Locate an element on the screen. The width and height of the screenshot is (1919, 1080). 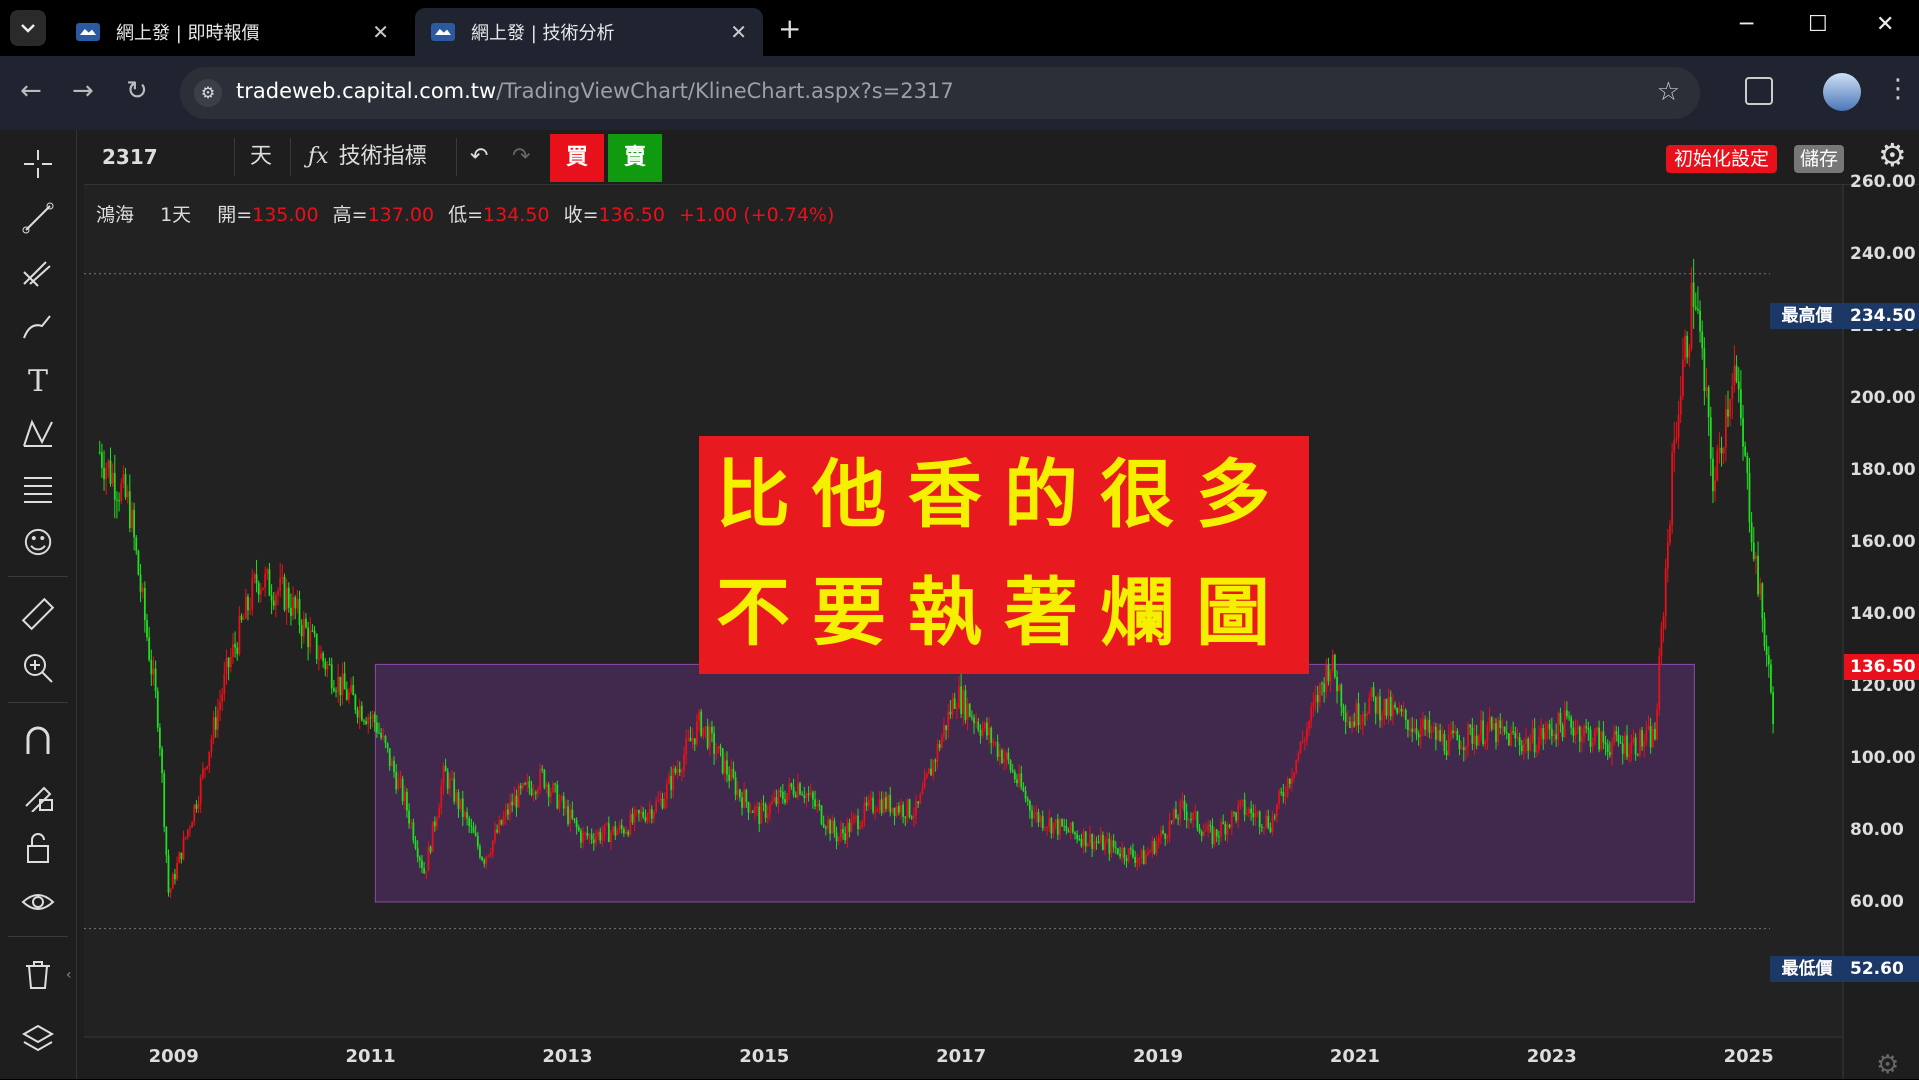
indicators-button: ƒx 技術指標 is located at coordinates (367, 157).